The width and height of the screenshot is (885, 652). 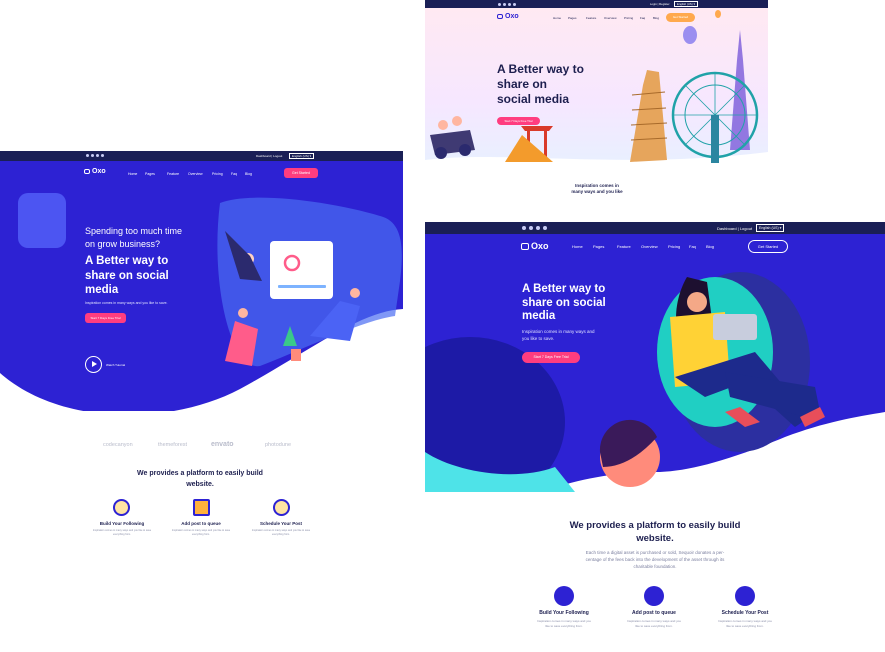 I want to click on play-video-button, so click(x=93, y=364).